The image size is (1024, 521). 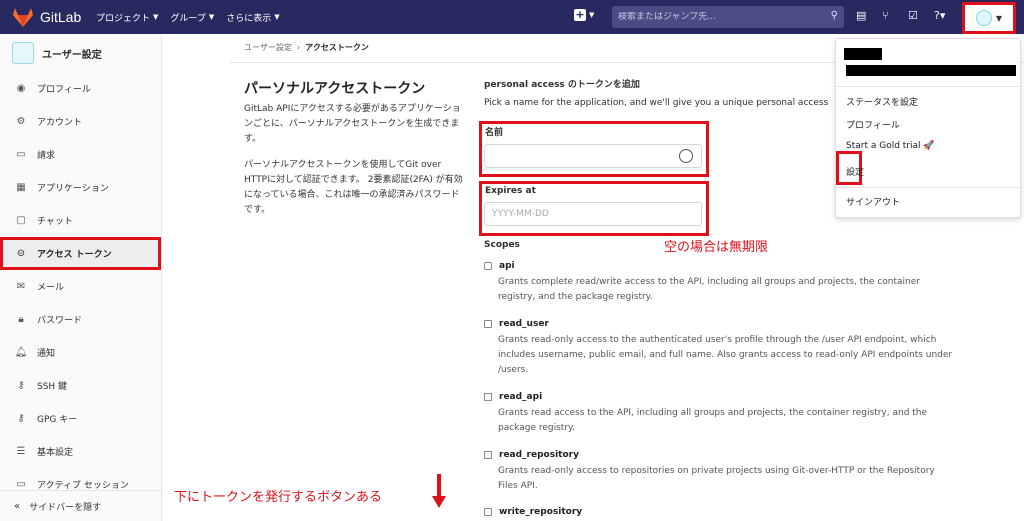 I want to click on nav-groups: グループ ▼, so click(x=192, y=17).